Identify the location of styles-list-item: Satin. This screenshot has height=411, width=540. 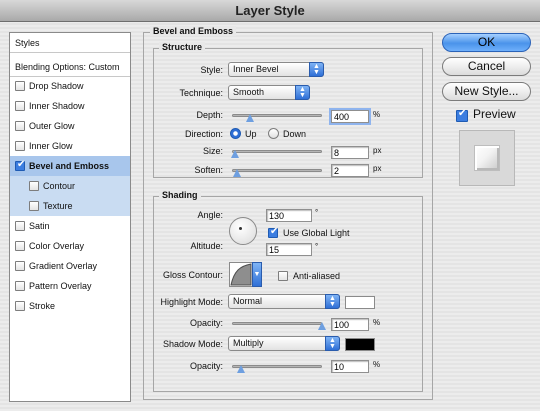
(70, 226).